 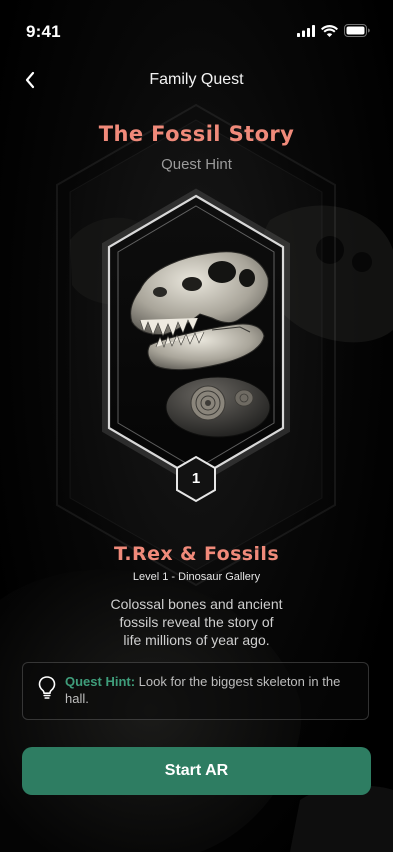 I want to click on exhibit-title: T.Rex & Fossils, so click(x=196, y=554).